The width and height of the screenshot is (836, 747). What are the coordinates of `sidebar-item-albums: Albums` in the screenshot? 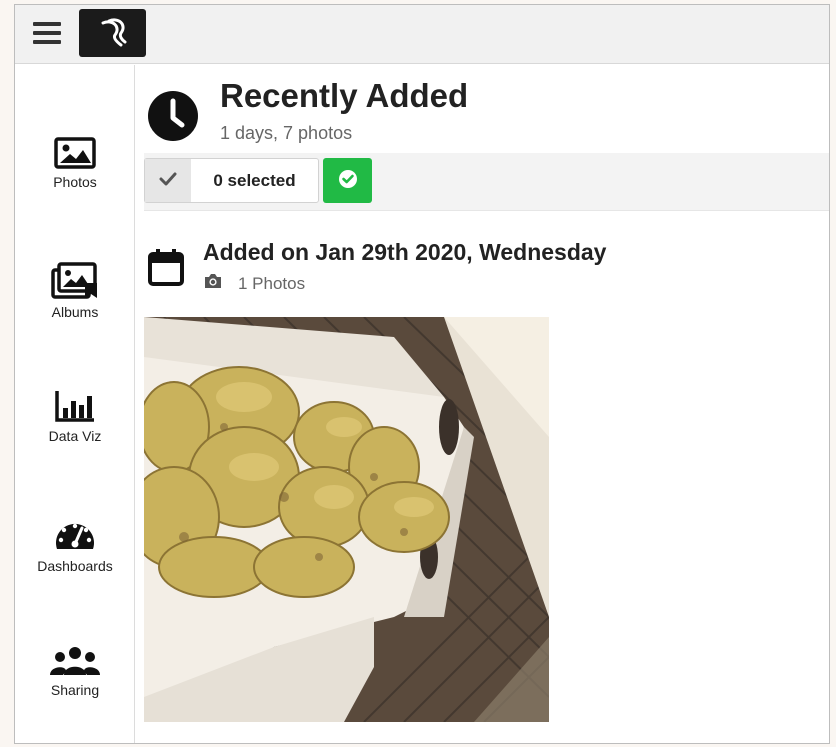 It's located at (75, 290).